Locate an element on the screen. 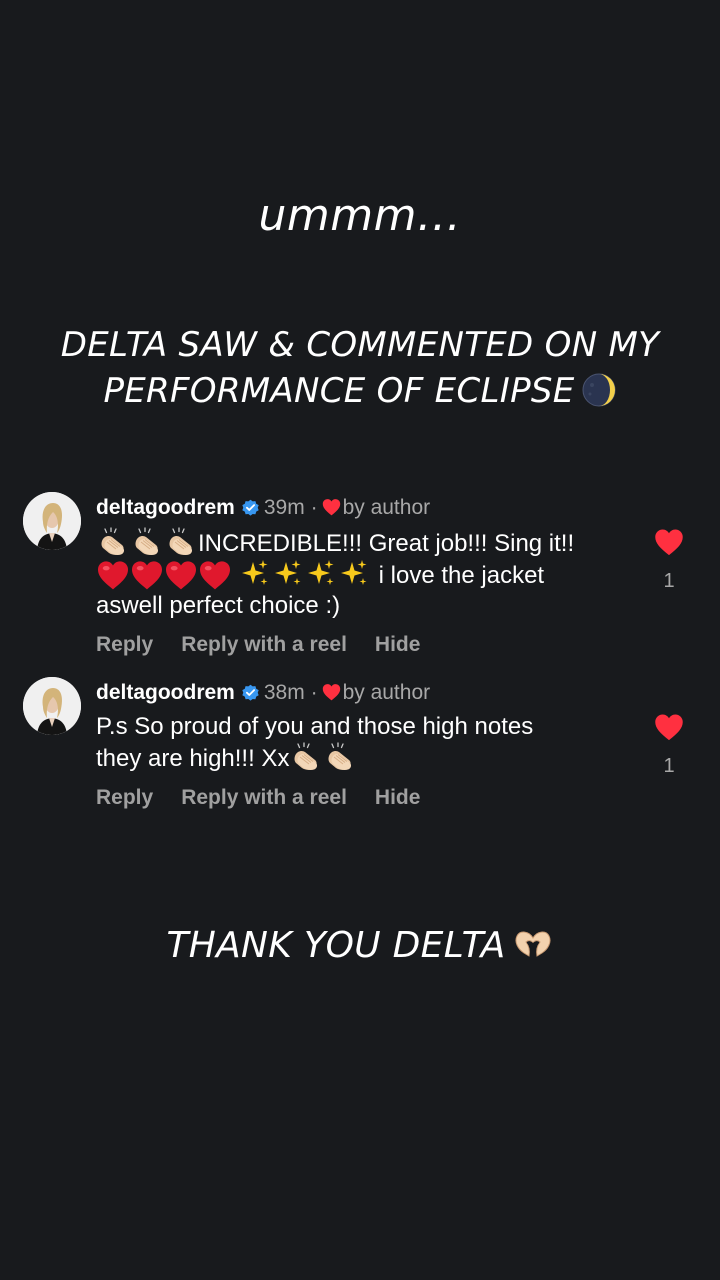 The height and width of the screenshot is (1280, 720). crescent-moon-icon is located at coordinates (599, 390).